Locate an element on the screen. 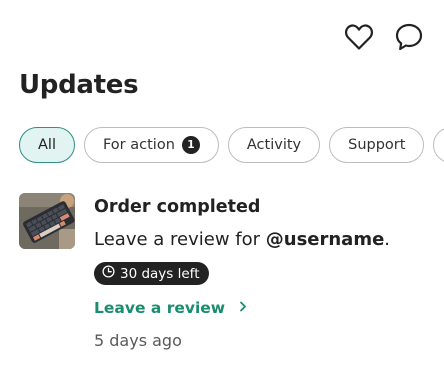 The width and height of the screenshot is (444, 378). leave-review-label: Leave a review is located at coordinates (160, 308).